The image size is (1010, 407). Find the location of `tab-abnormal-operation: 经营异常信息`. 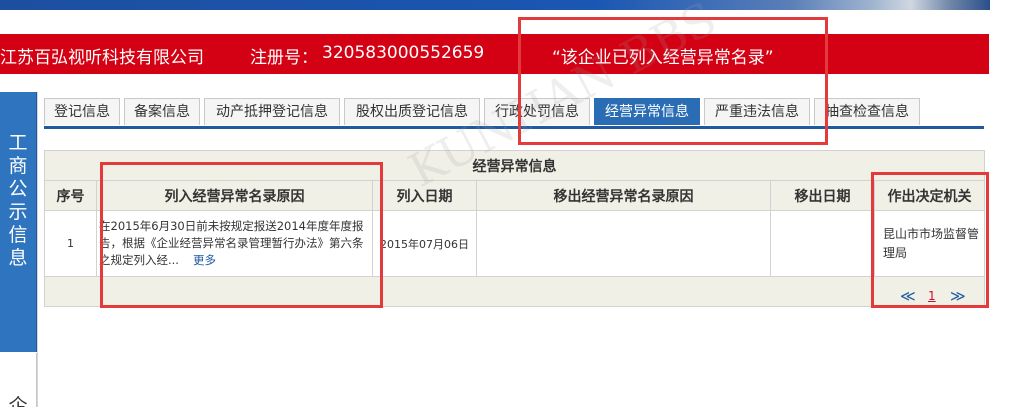

tab-abnormal-operation: 经营异常信息 is located at coordinates (647, 111).